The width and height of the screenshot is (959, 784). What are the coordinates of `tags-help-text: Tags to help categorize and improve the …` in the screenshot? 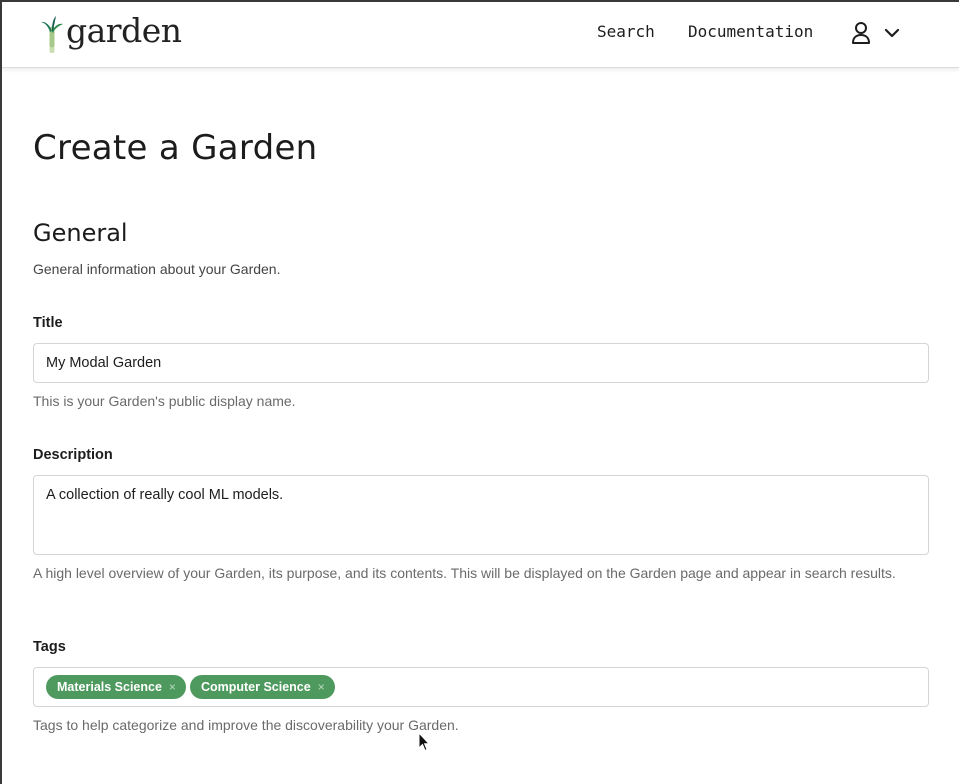 It's located at (246, 725).